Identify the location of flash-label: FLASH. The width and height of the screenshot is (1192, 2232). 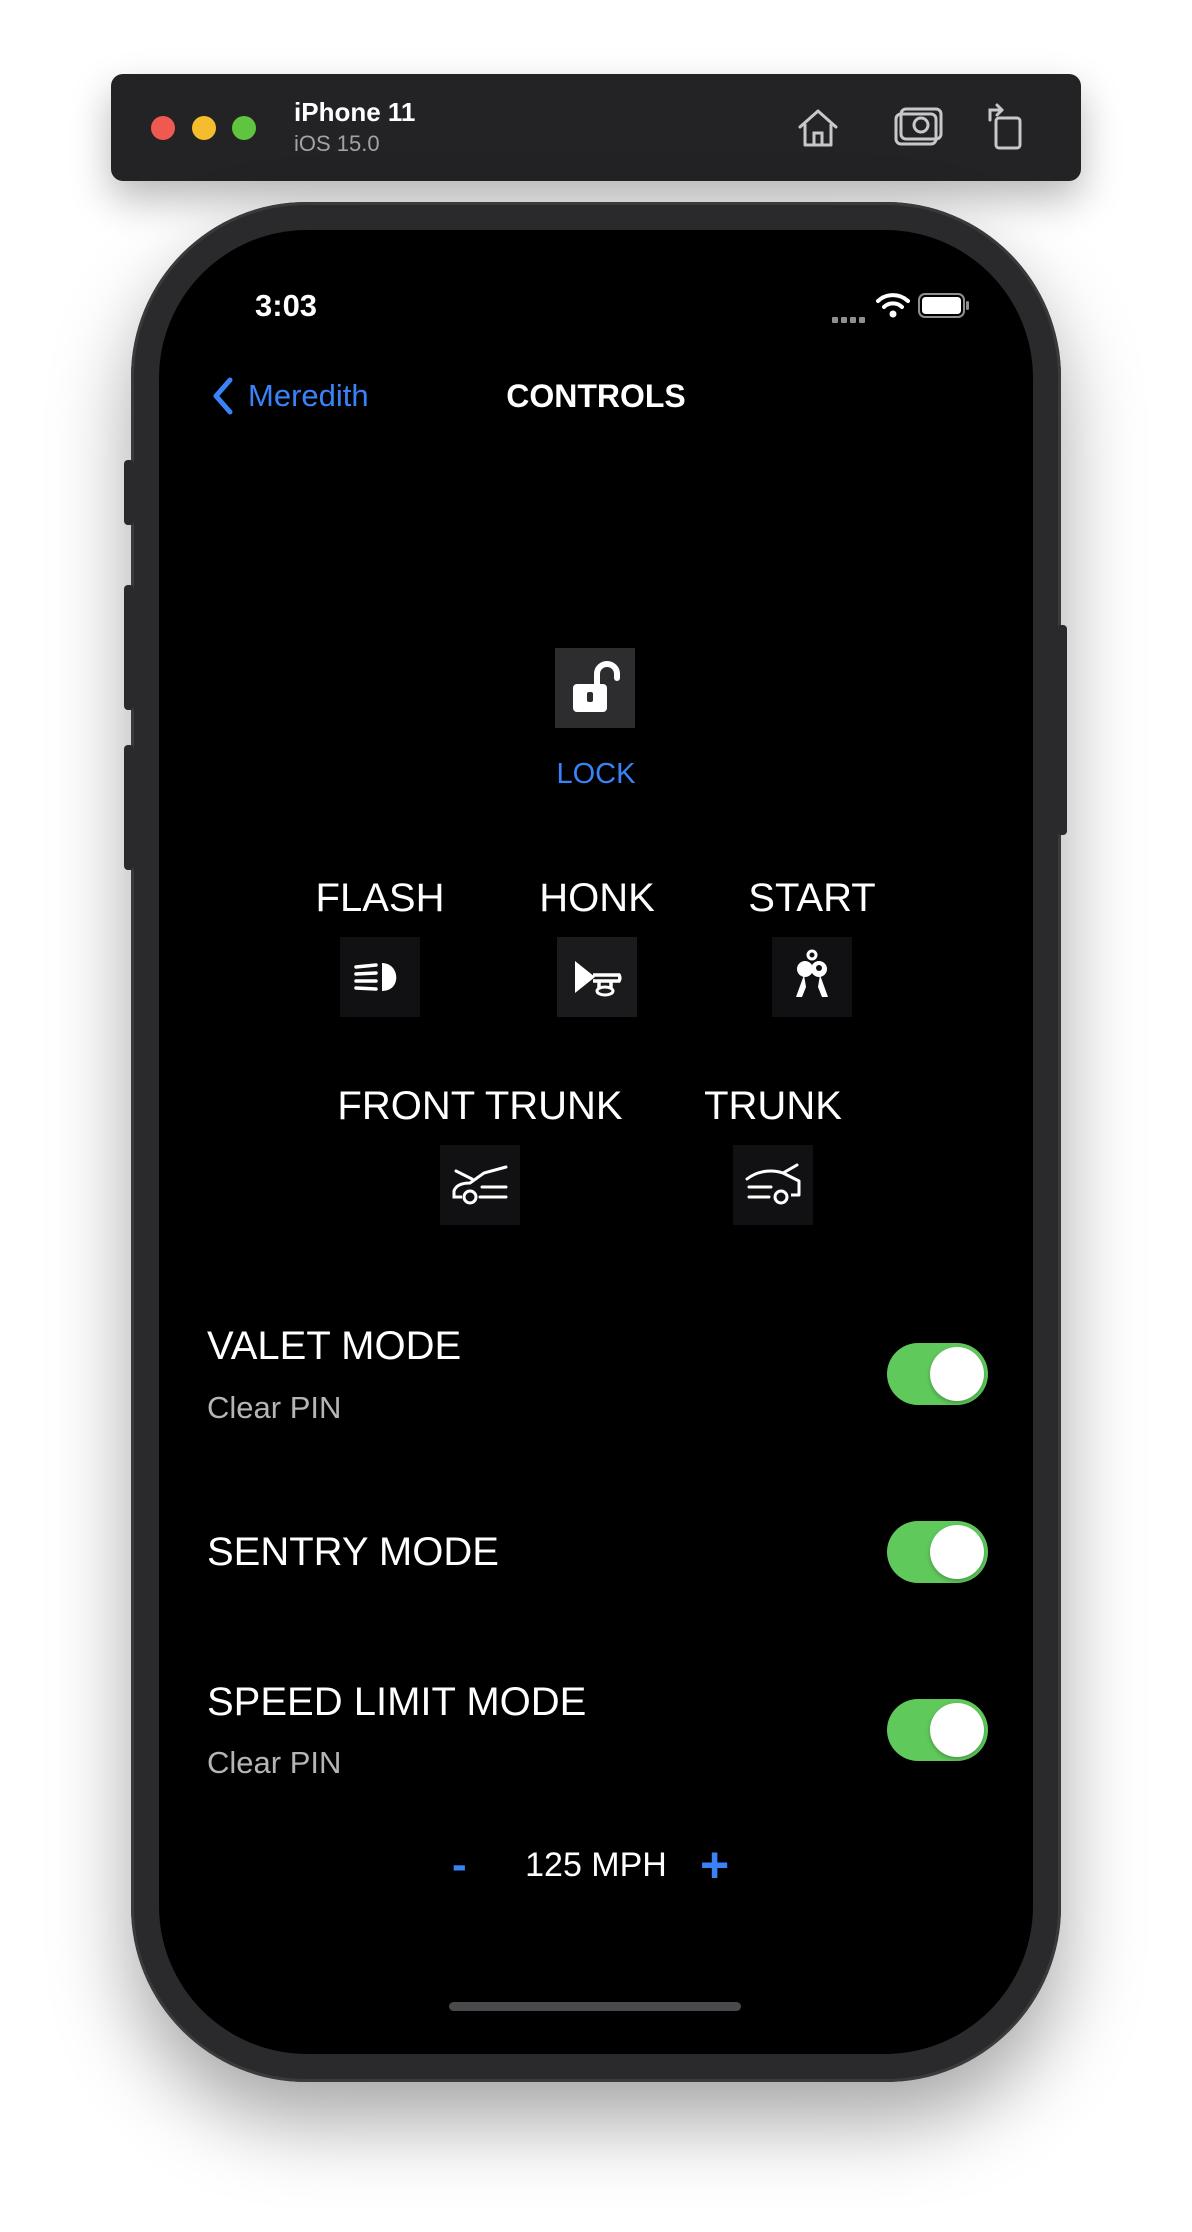
(380, 898).